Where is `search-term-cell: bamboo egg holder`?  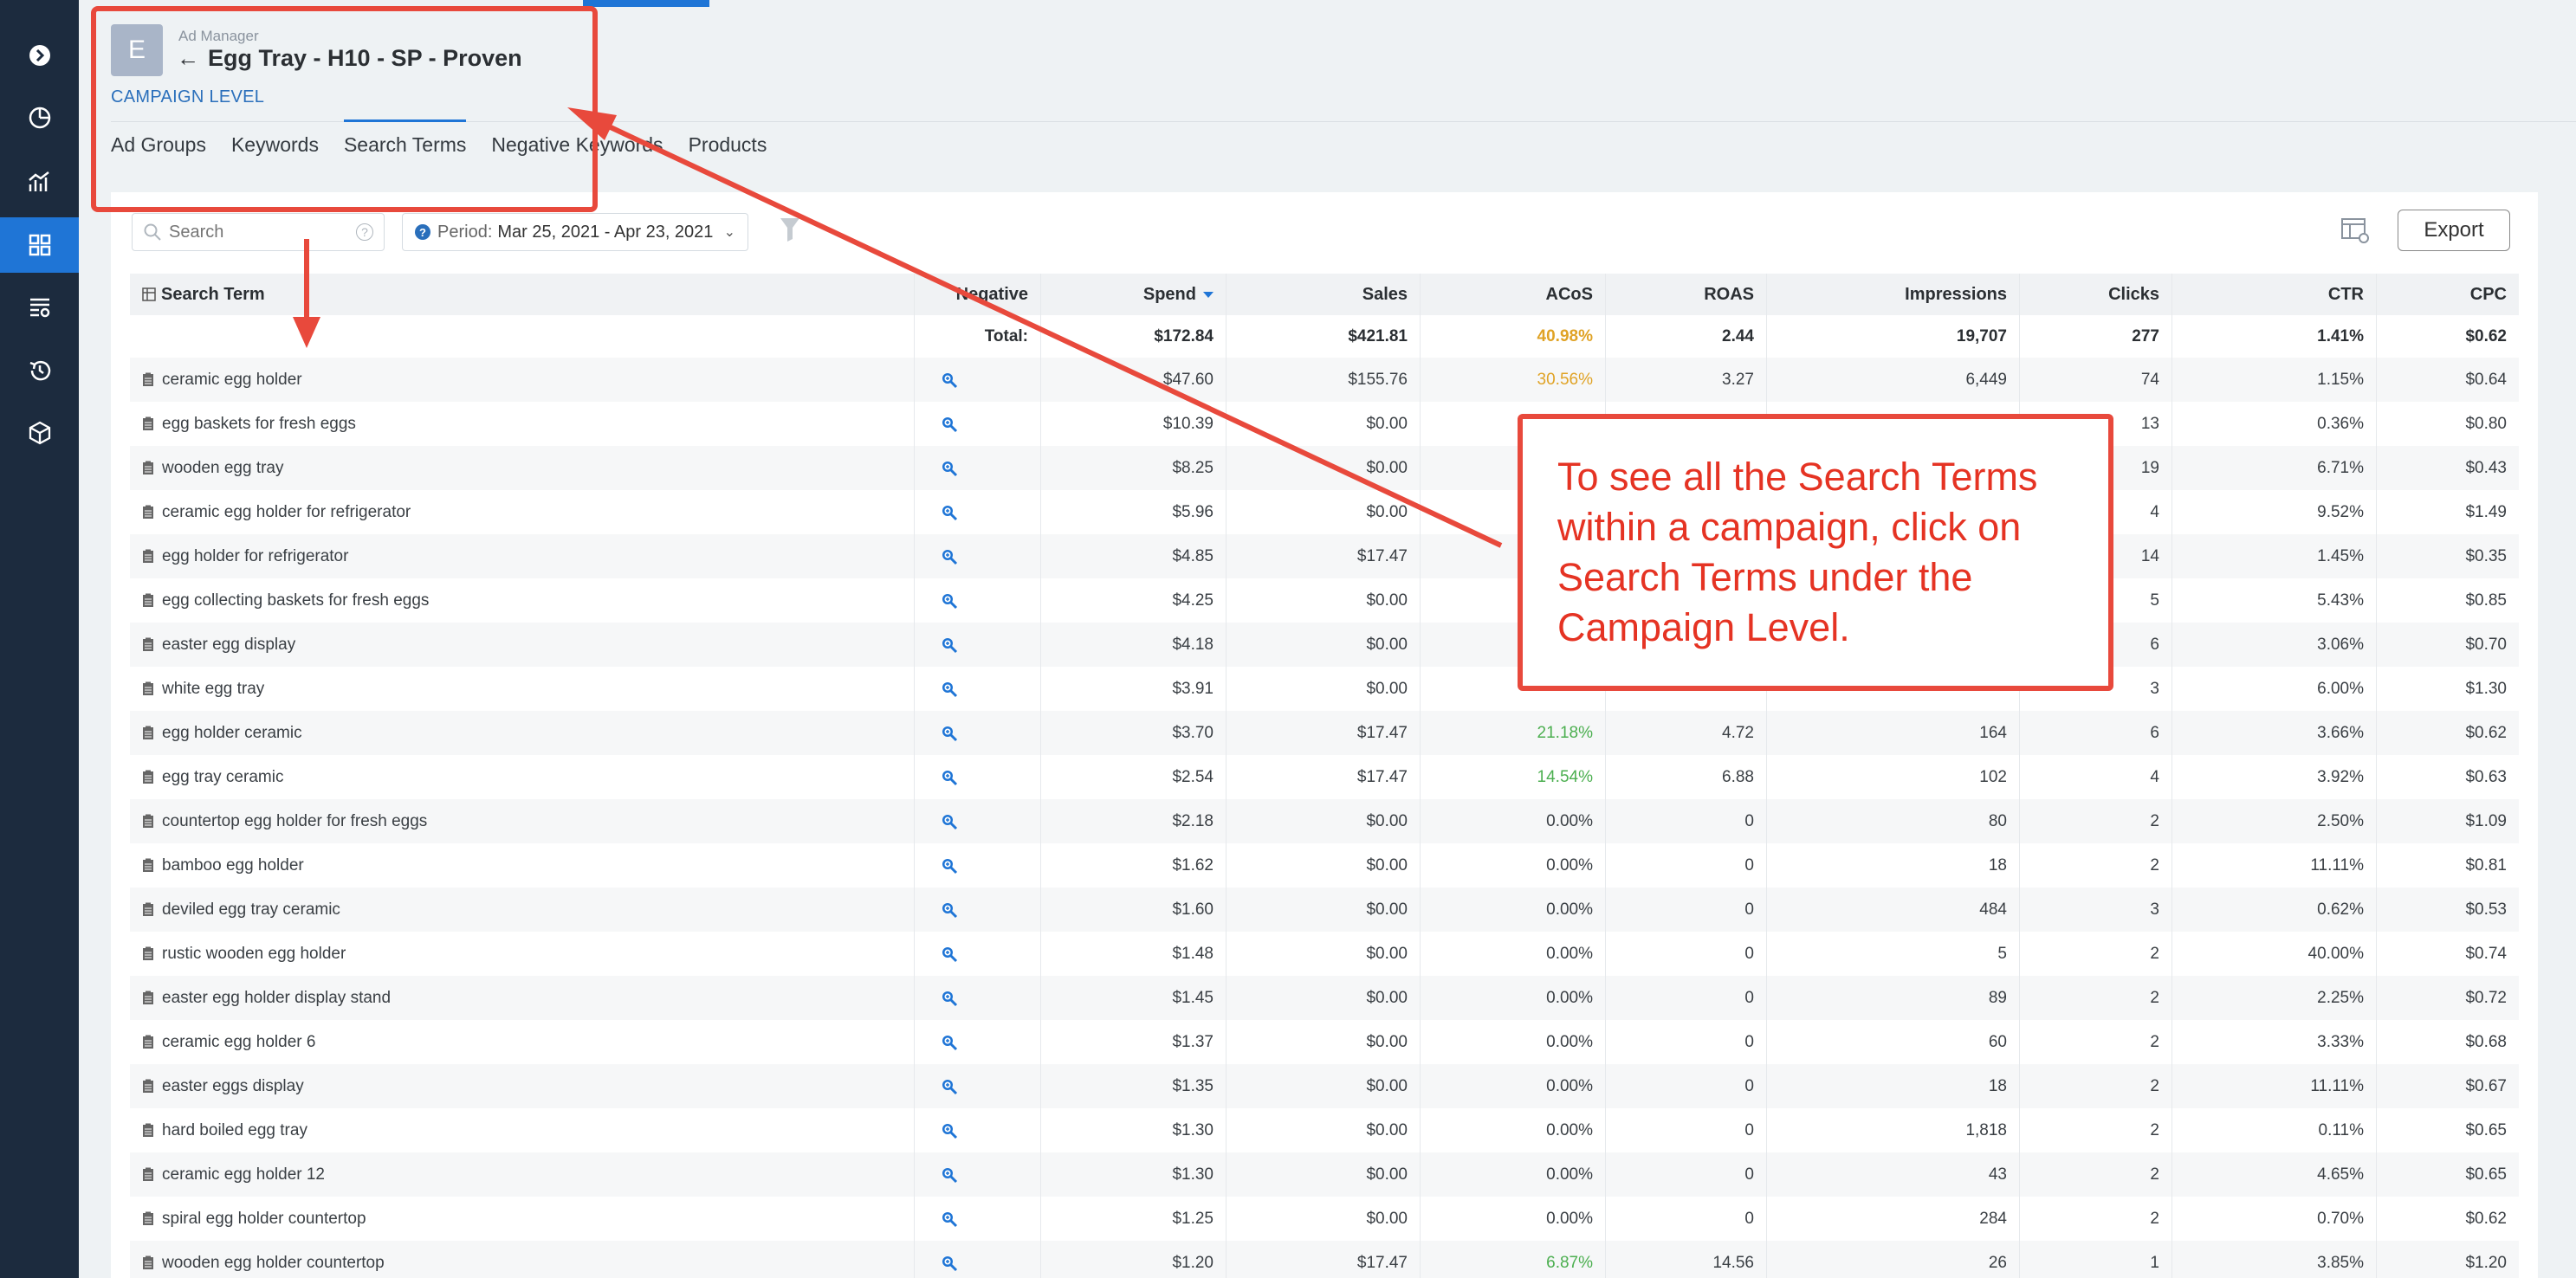 search-term-cell: bamboo egg holder is located at coordinates (522, 865).